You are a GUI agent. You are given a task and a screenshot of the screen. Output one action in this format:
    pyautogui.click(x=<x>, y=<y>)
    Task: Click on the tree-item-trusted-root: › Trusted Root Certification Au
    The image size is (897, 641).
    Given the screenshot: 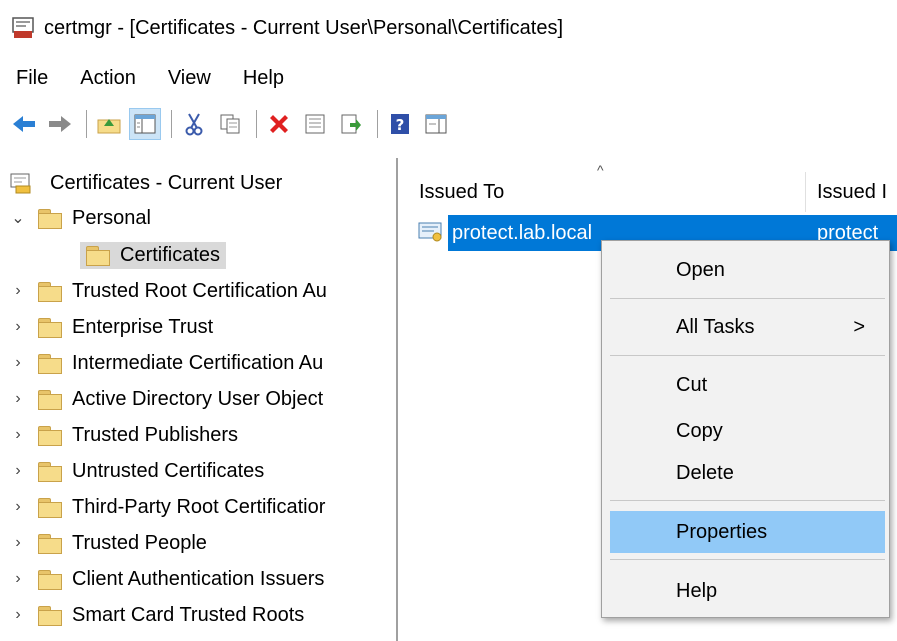 What is the action you would take?
    pyautogui.click(x=167, y=291)
    